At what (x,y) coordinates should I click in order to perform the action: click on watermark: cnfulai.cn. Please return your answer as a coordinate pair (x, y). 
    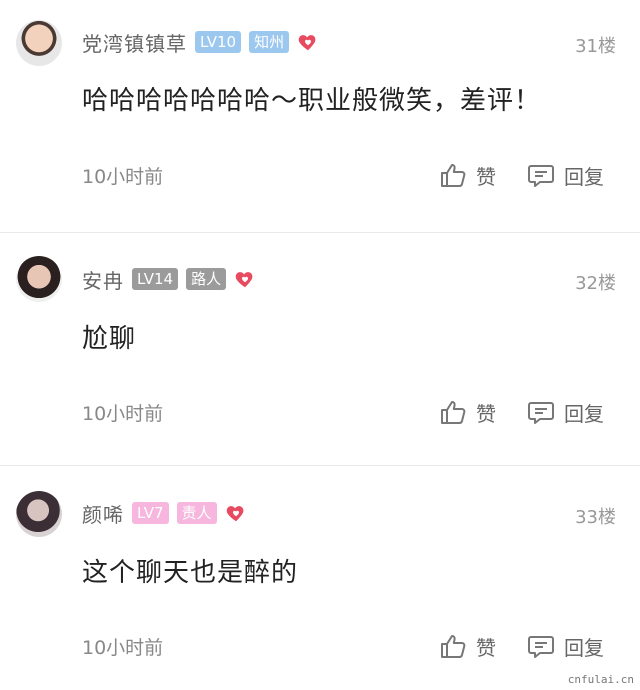
    Looking at the image, I should click on (600, 679).